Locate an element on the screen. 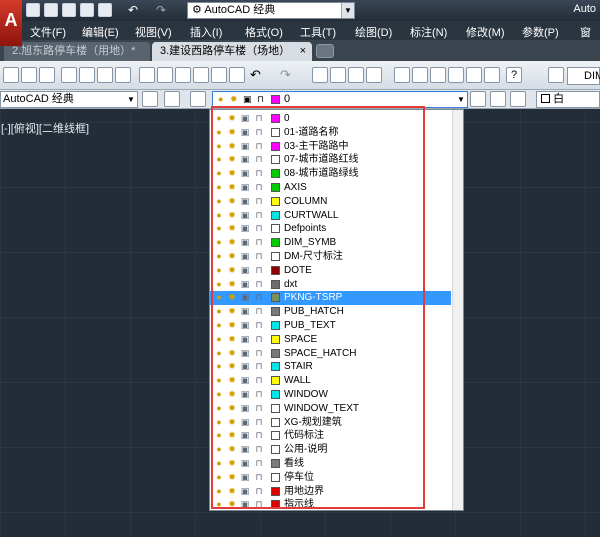 The height and width of the screenshot is (537, 600). layer-row-0: ● ✹ ▣ ⊓ 0 is located at coordinates (330, 119).